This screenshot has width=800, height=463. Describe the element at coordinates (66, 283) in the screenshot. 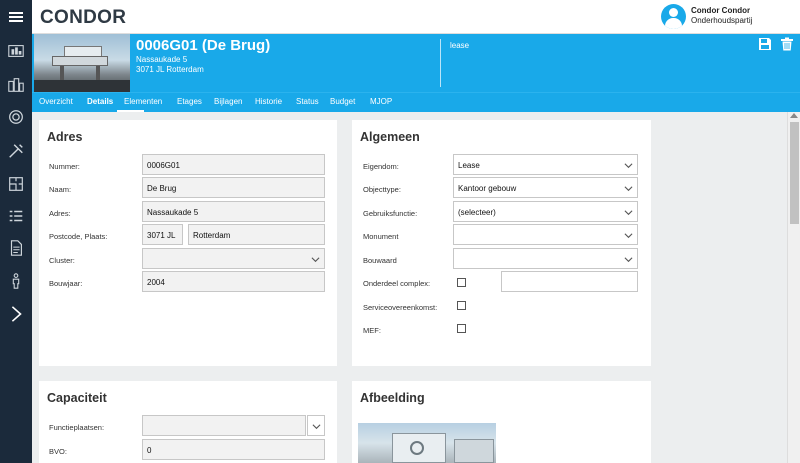

I see `bouwjaar-label: Bouwjaar:` at that location.